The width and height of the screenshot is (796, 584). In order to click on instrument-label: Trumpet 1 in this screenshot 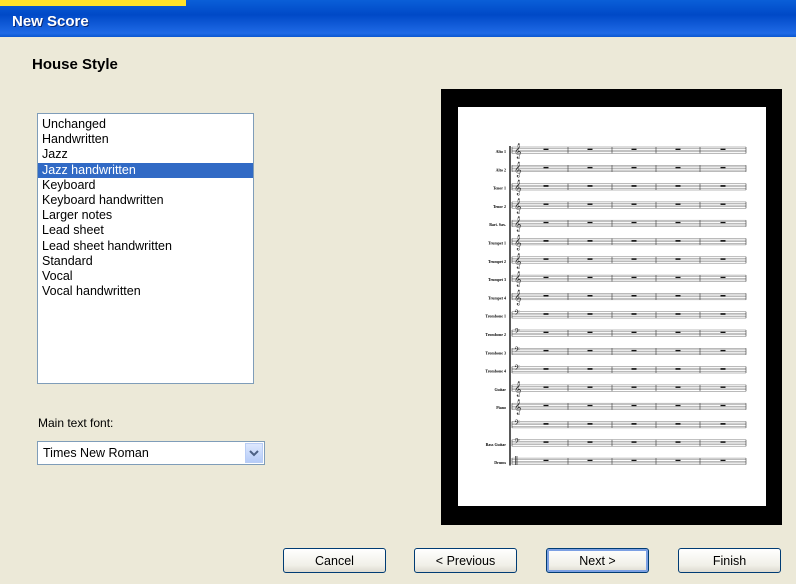, I will do `click(497, 243)`.